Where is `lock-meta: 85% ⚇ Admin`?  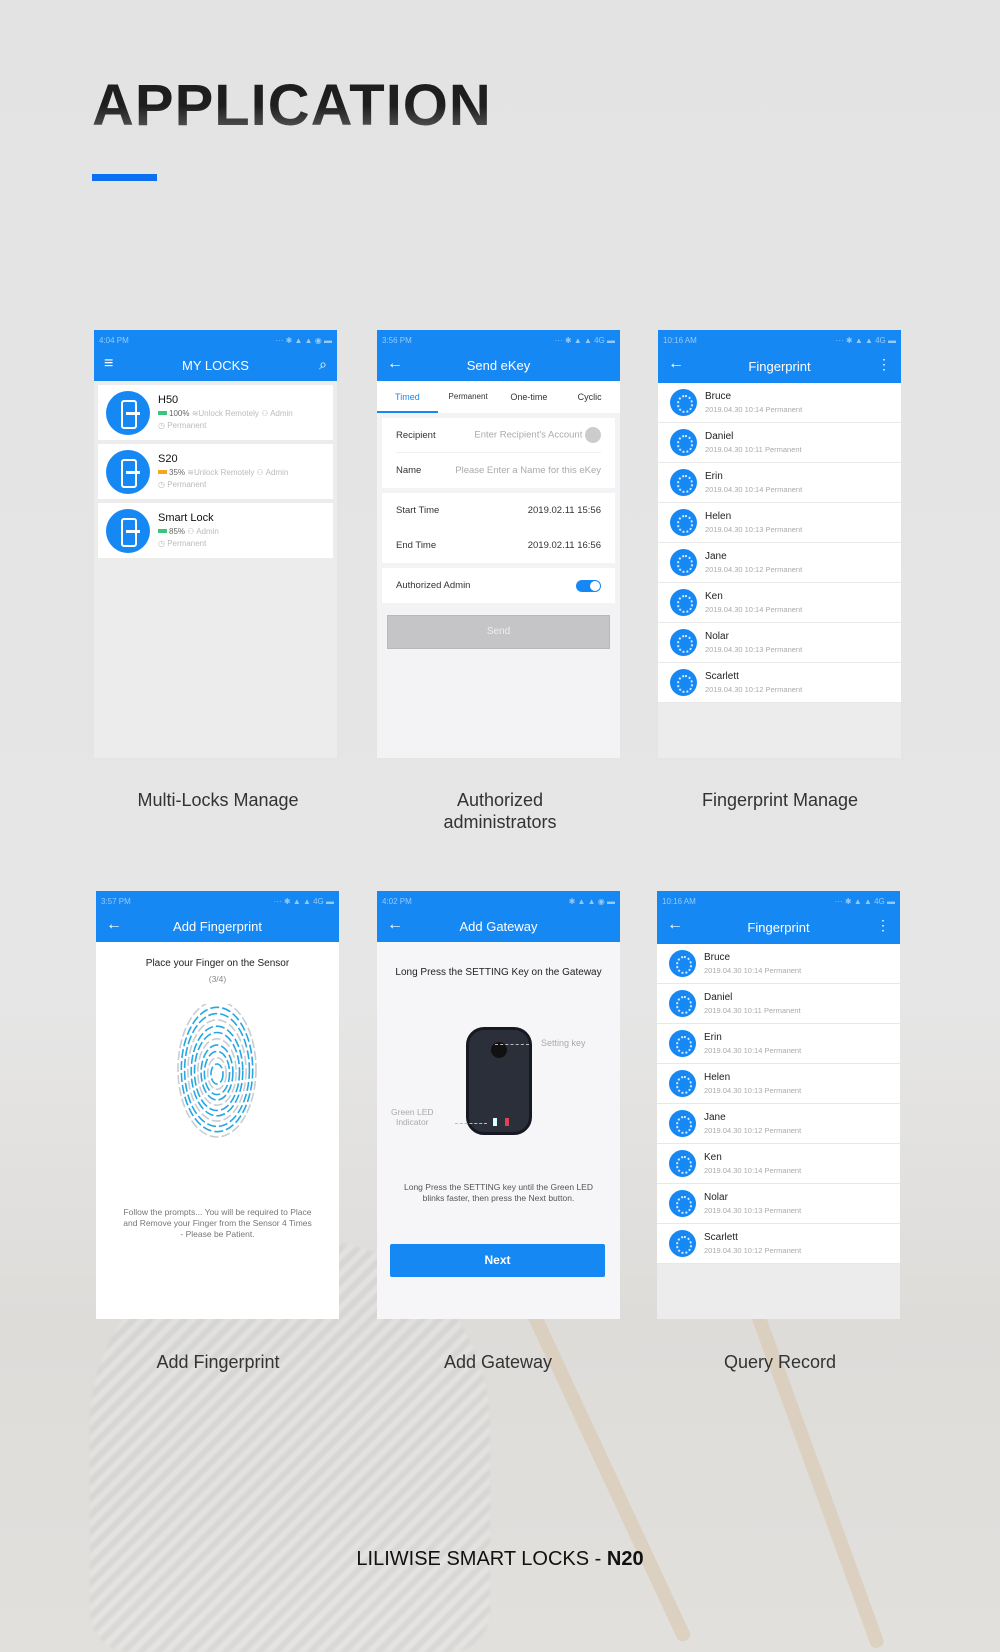 lock-meta: 85% ⚇ Admin is located at coordinates (188, 532).